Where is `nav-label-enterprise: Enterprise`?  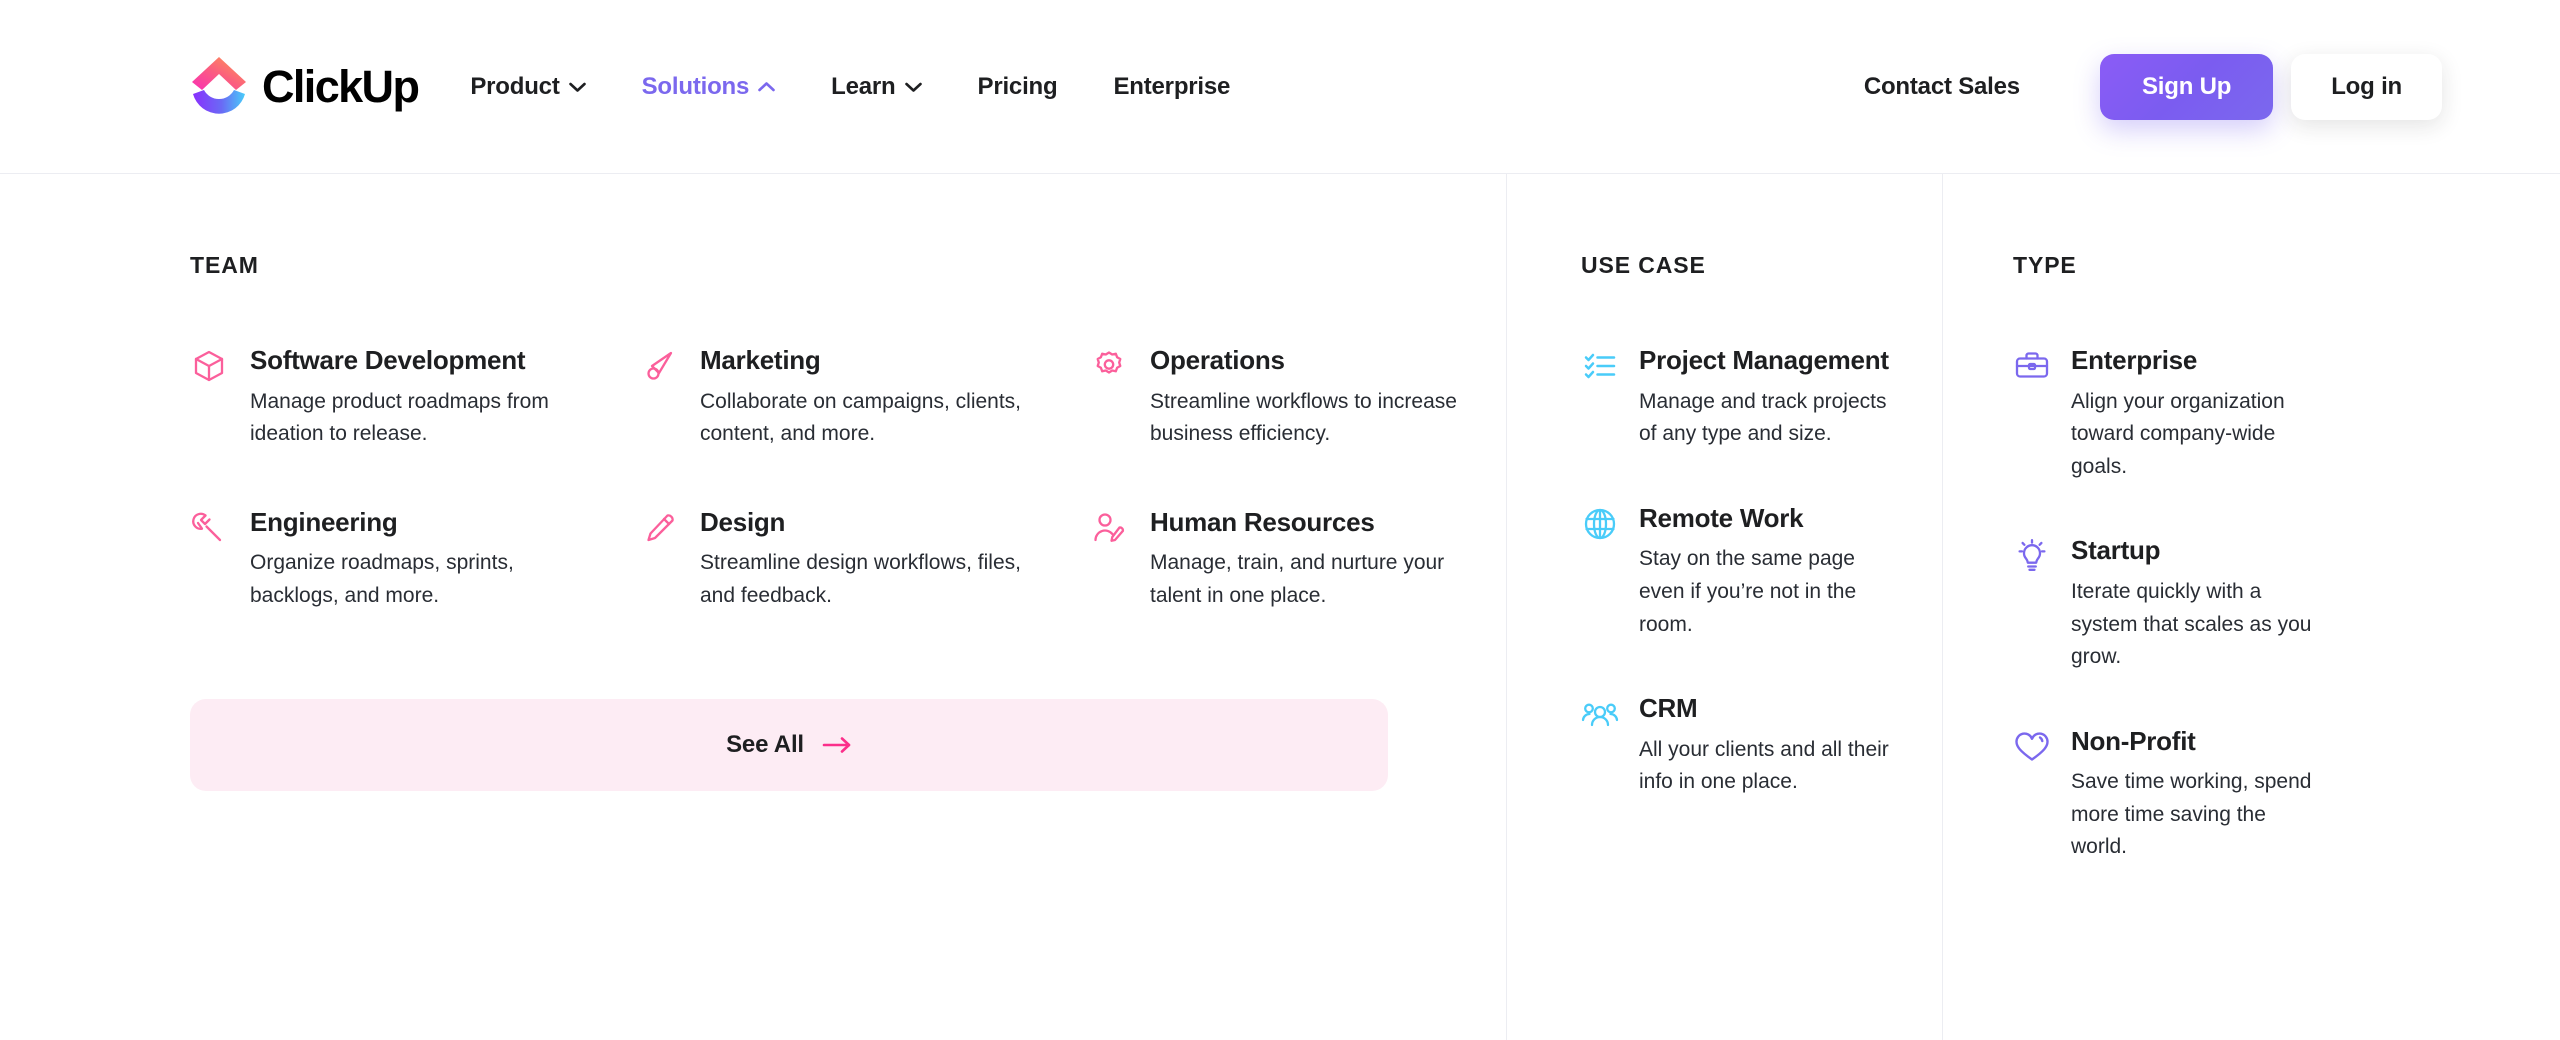 nav-label-enterprise: Enterprise is located at coordinates (1172, 86).